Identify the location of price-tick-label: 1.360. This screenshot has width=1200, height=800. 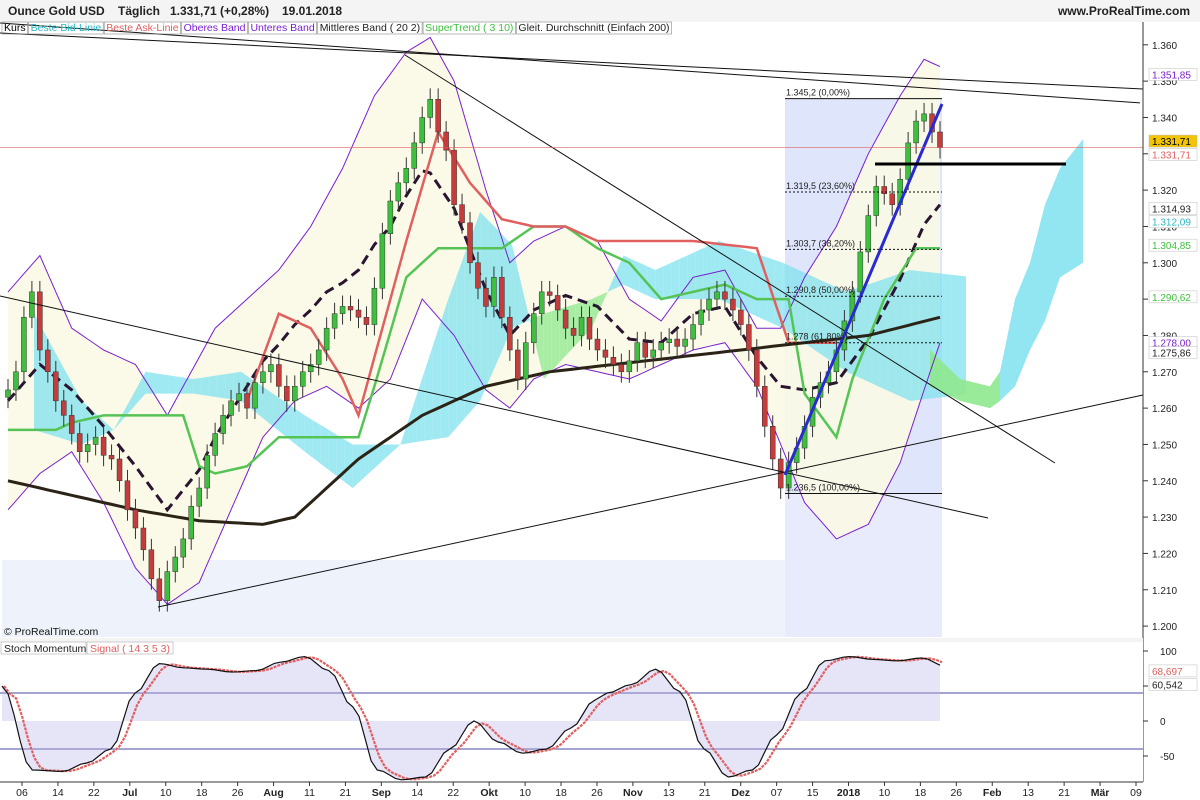
(1164, 46).